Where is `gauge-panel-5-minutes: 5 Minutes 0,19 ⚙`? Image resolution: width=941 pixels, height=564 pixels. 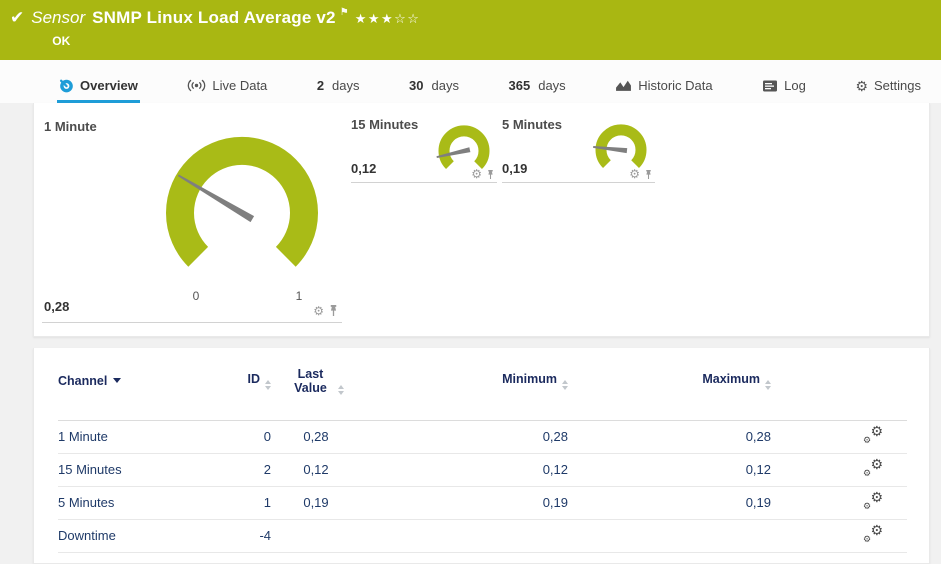
gauge-panel-5-minutes: 5 Minutes 0,19 ⚙ is located at coordinates (578, 150).